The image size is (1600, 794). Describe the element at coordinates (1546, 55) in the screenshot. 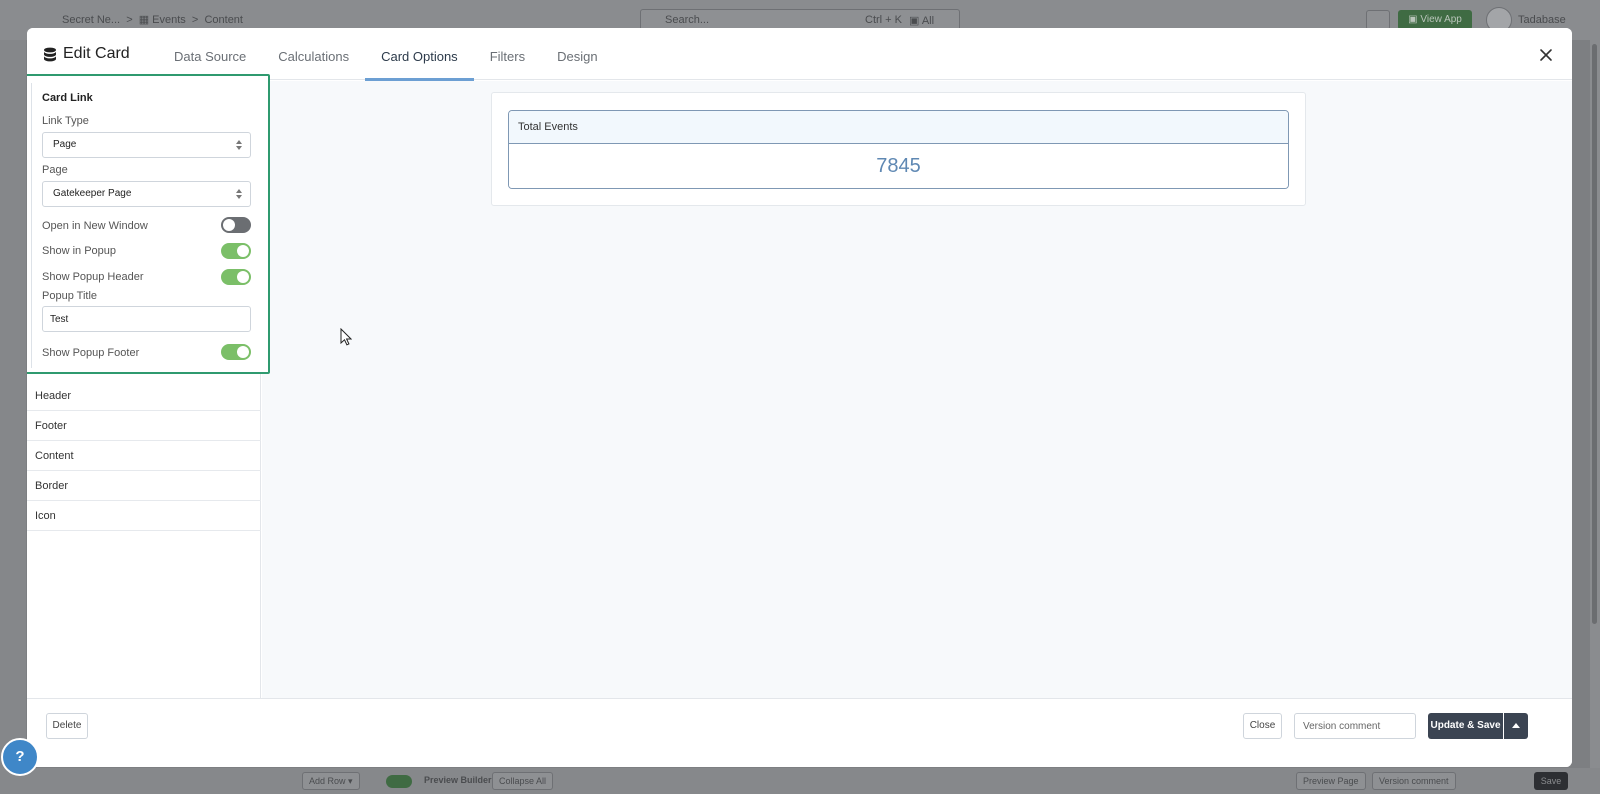

I see `close-icon` at that location.